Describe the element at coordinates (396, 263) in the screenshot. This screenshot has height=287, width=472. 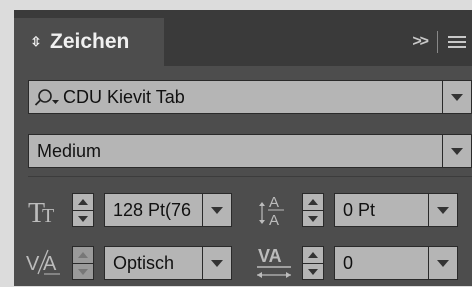
I see `tracking-dropdown: 0` at that location.